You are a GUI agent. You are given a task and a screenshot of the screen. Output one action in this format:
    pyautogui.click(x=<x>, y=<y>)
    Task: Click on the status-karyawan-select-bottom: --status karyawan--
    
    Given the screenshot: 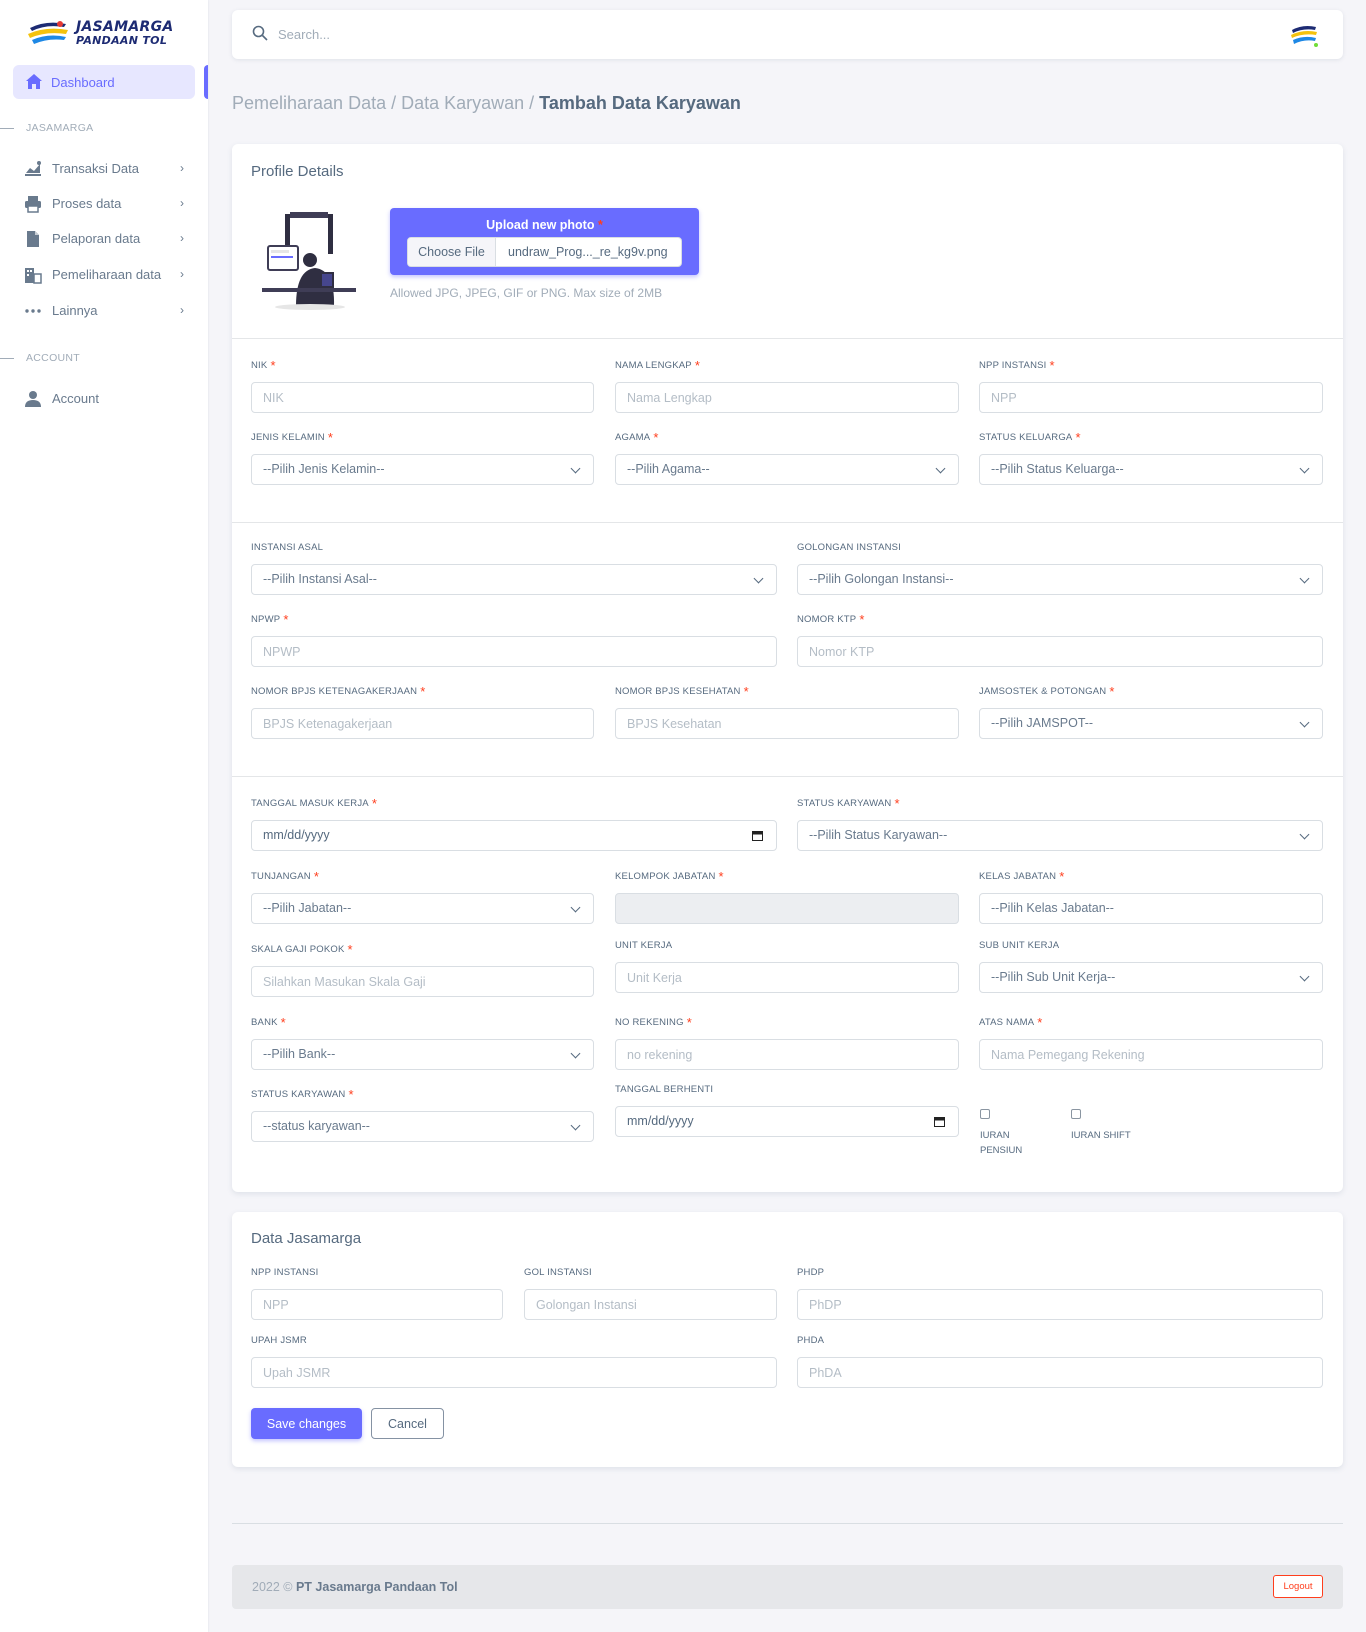 What is the action you would take?
    pyautogui.click(x=422, y=1126)
    